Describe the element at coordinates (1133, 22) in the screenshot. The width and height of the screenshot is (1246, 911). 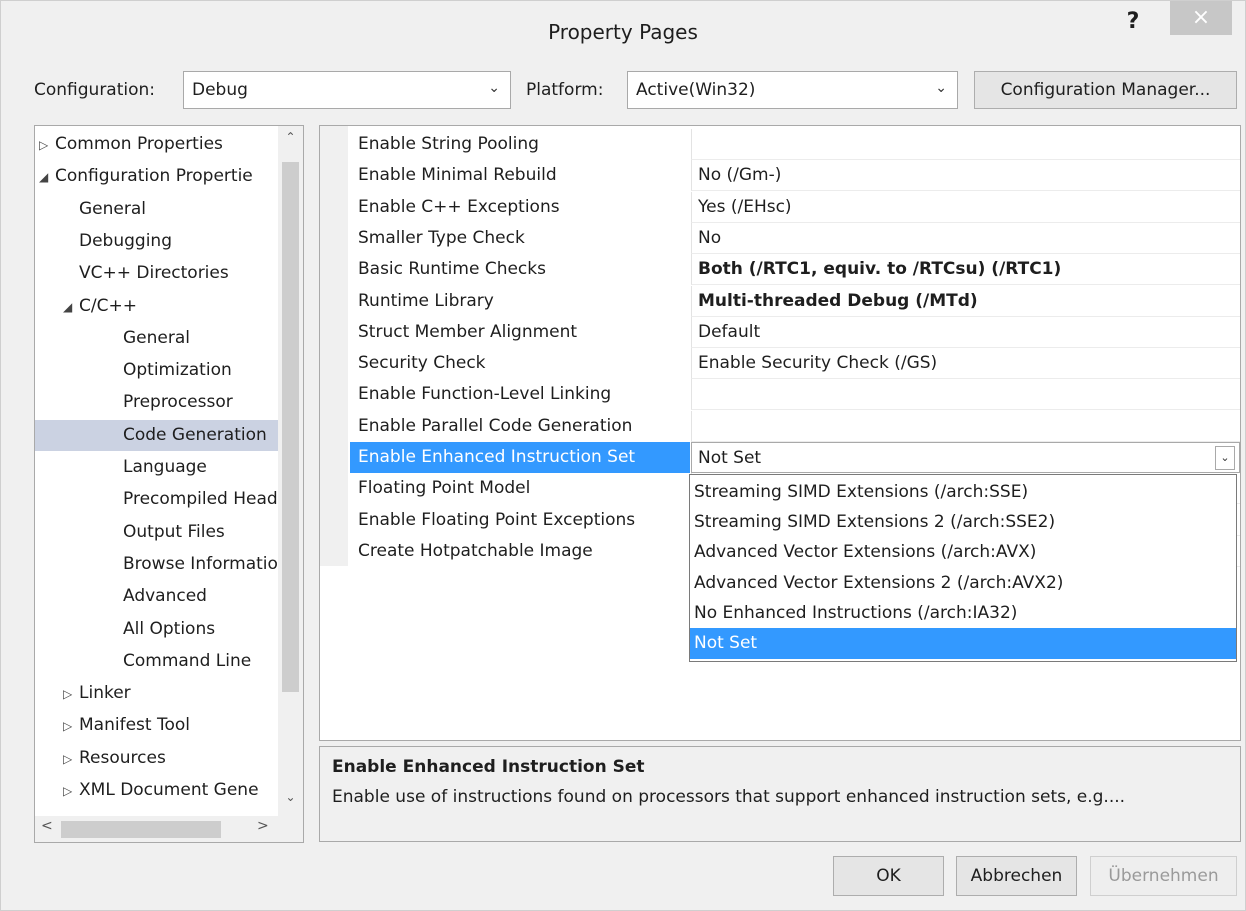
I see `help-button: ?` at that location.